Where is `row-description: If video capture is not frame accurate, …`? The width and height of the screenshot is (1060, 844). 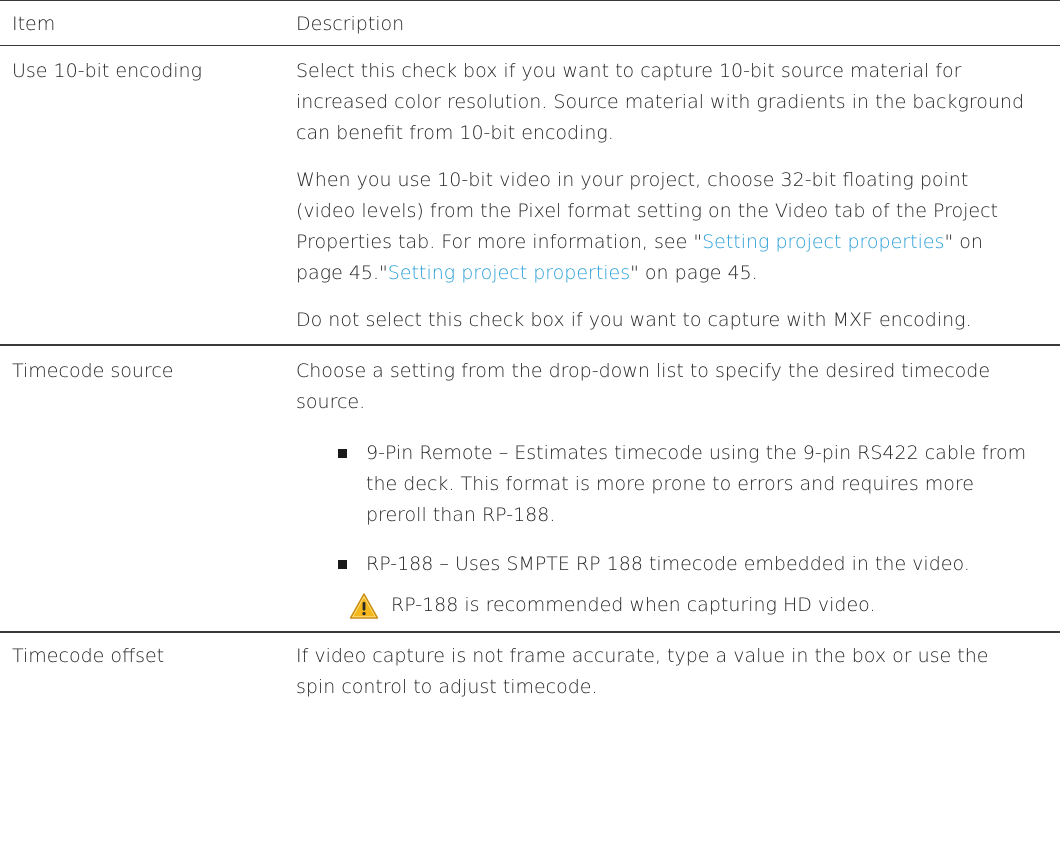
row-description: If video capture is not frame accurate, … is located at coordinates (678, 672).